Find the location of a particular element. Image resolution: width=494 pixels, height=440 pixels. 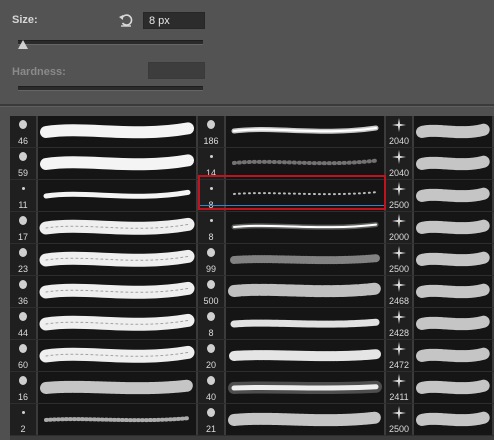

brush-preset-item: 17 is located at coordinates (104, 228).